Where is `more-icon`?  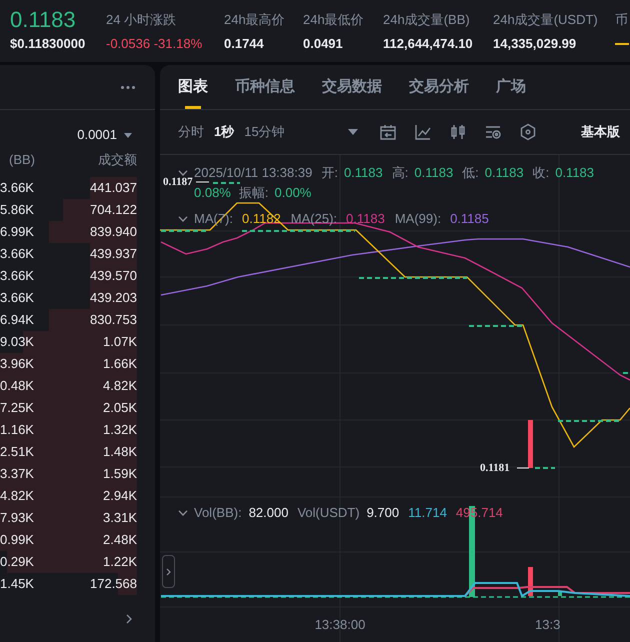
more-icon is located at coordinates (128, 87).